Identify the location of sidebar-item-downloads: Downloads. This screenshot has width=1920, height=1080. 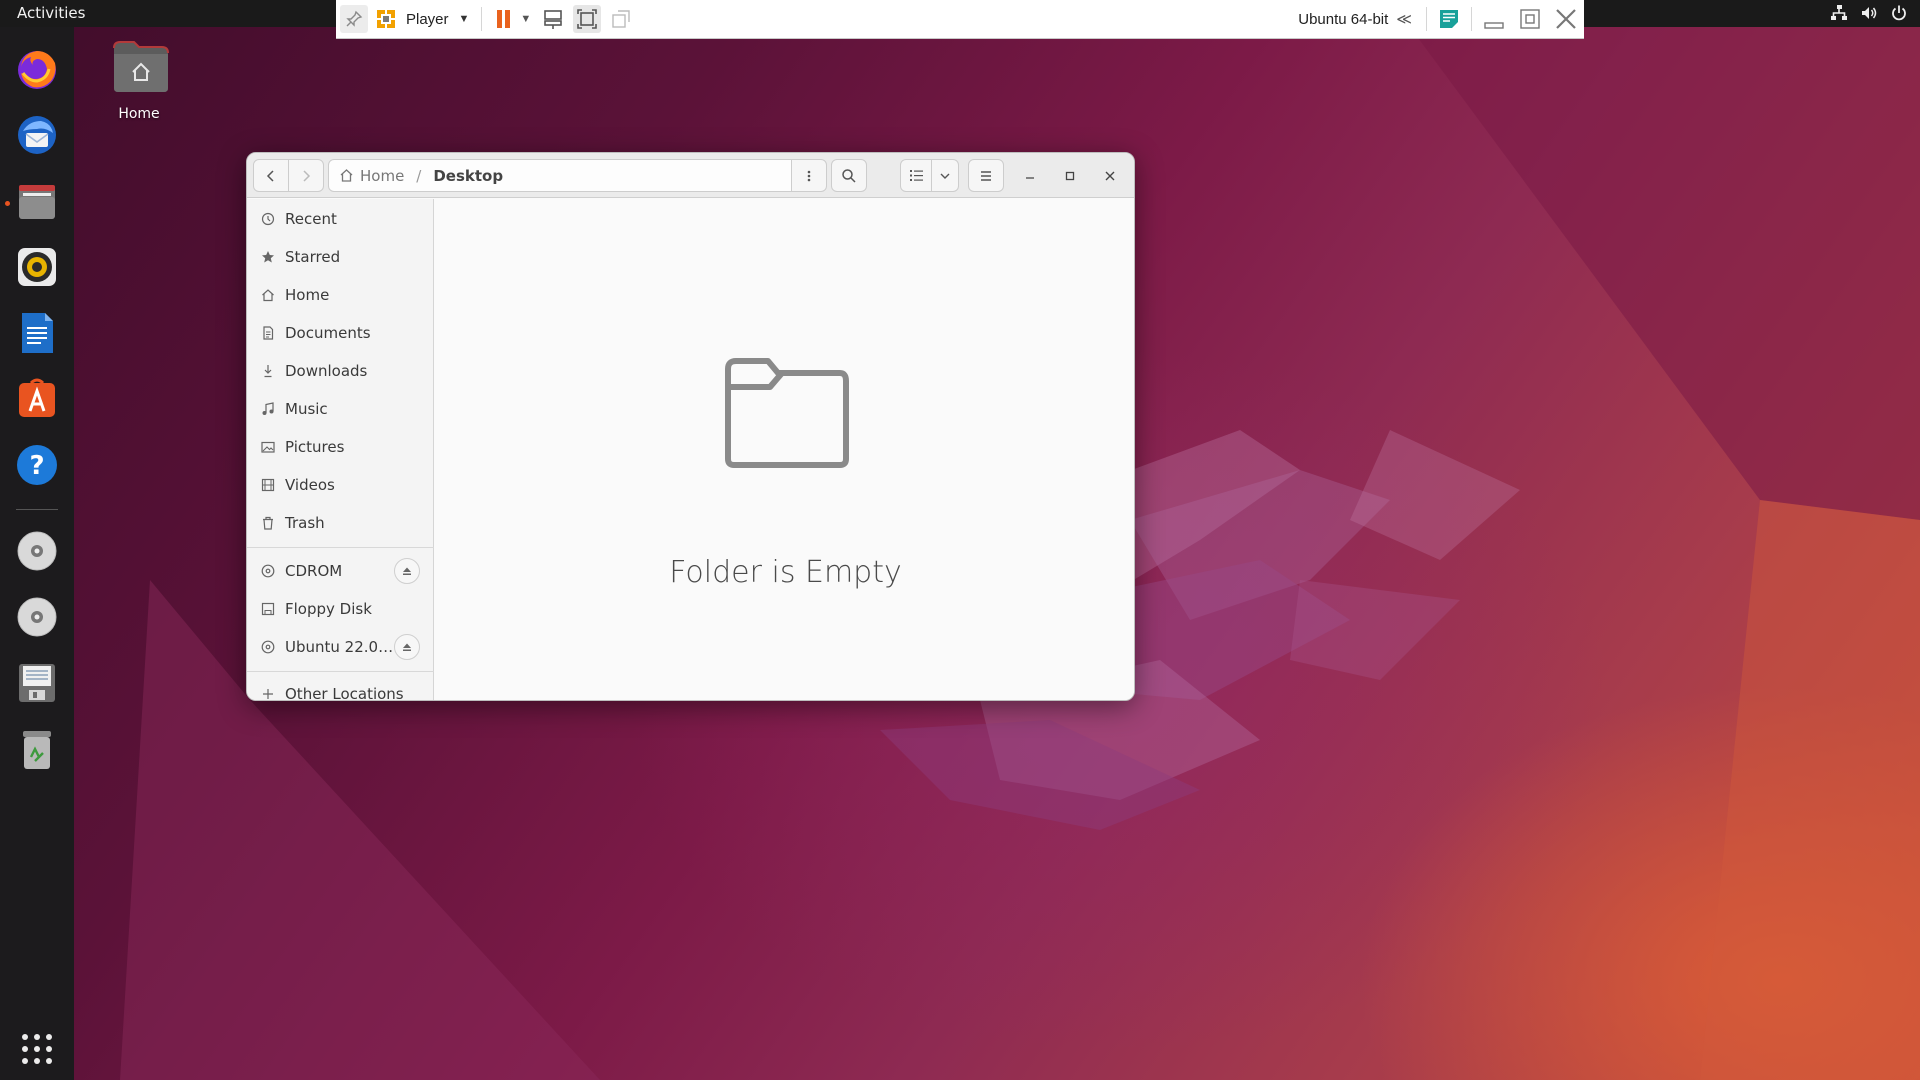
(340, 371).